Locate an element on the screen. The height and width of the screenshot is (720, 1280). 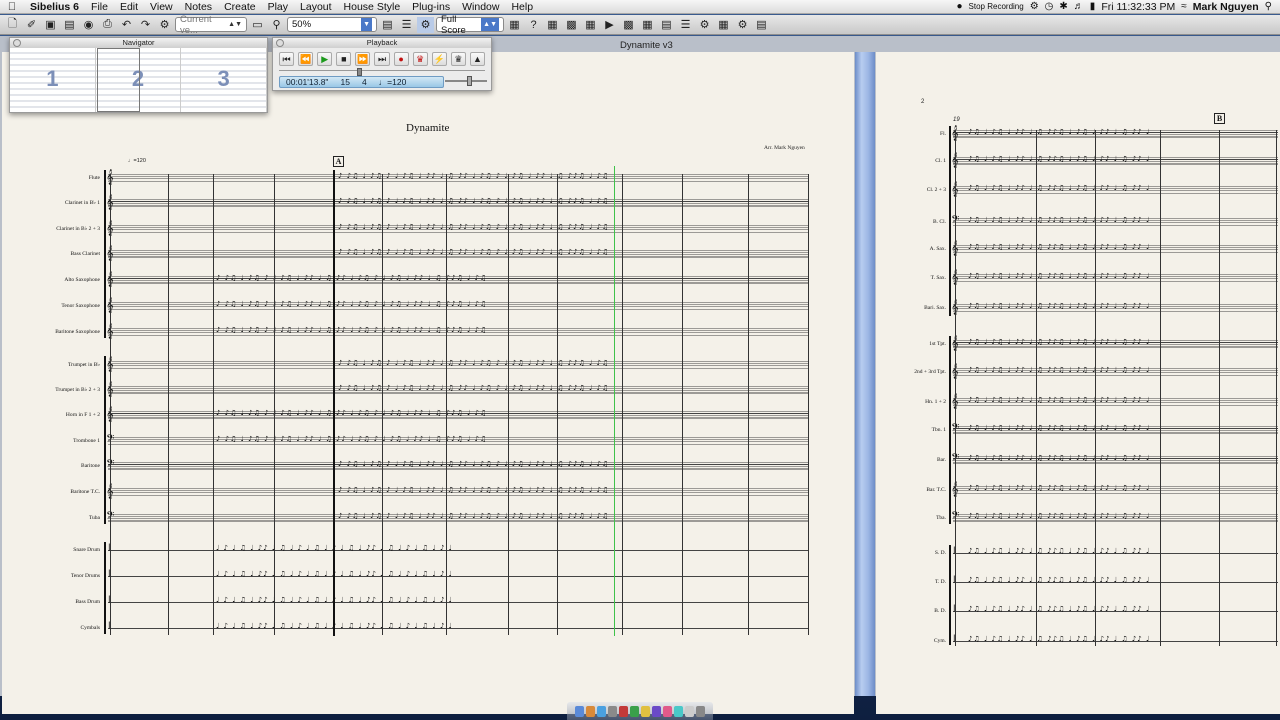
mixer-icon: ▦ is located at coordinates (552, 25).